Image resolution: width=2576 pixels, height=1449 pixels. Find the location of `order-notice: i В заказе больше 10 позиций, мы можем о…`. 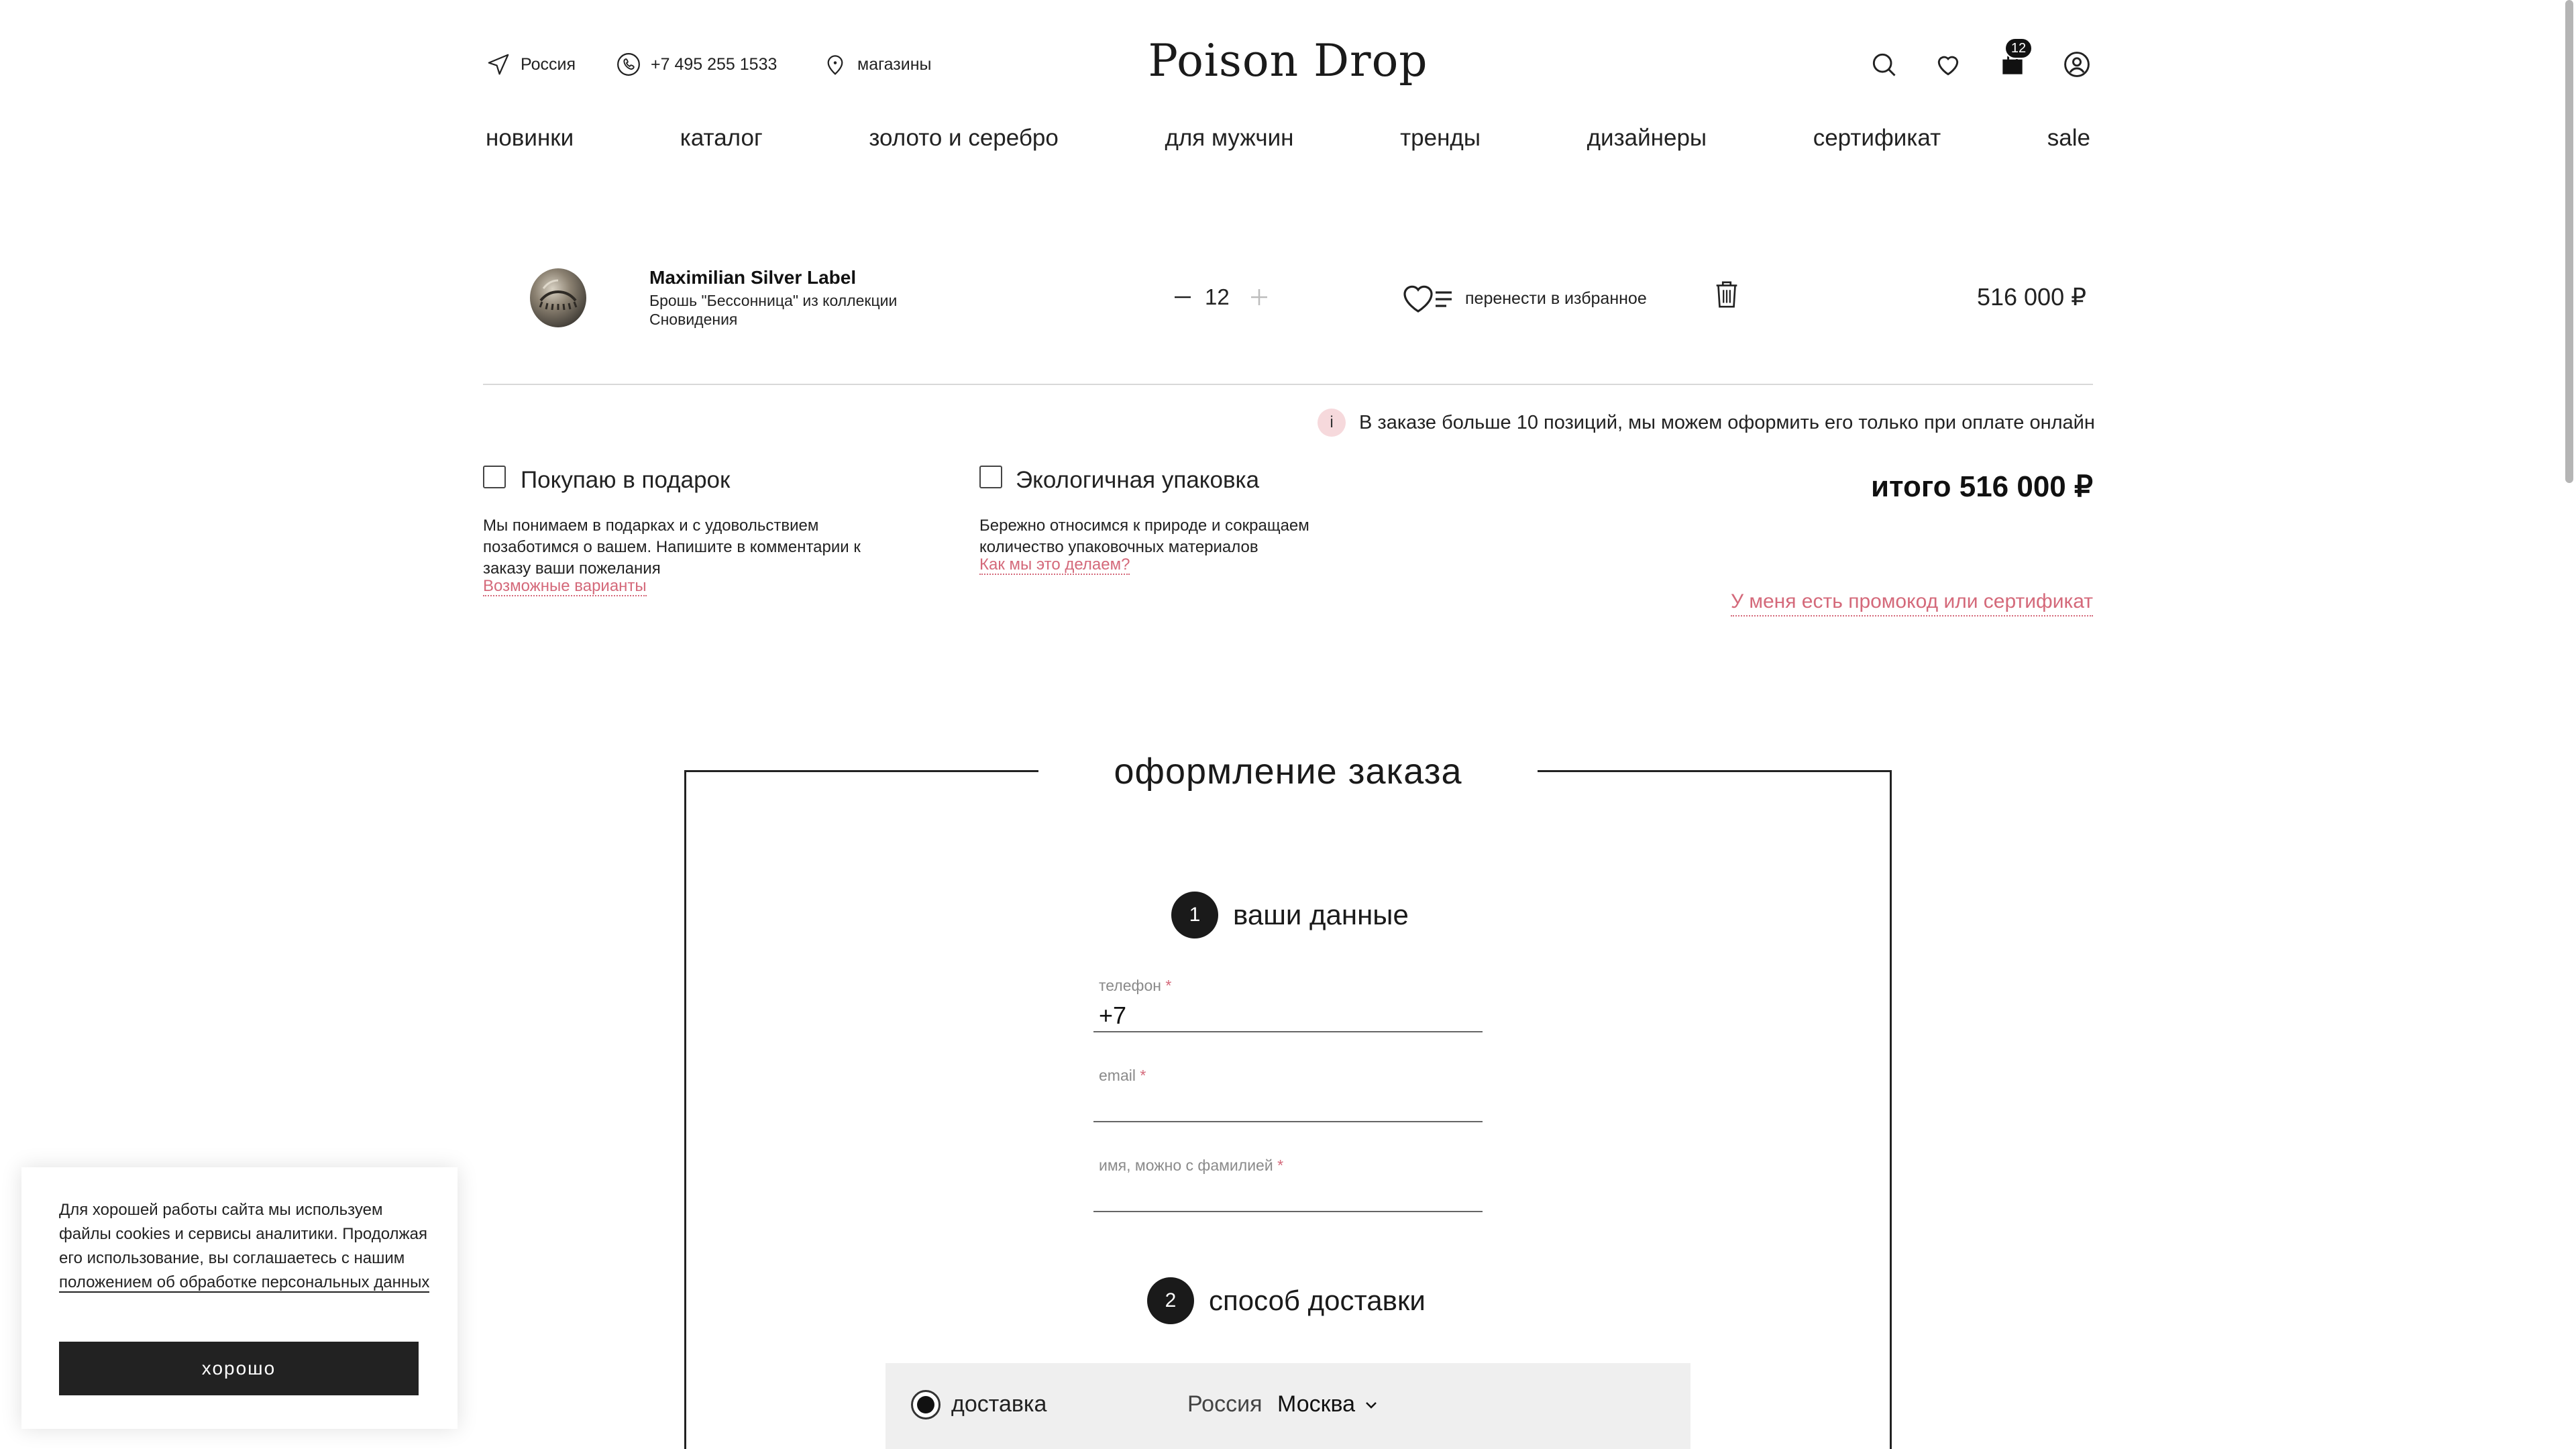

order-notice: i В заказе больше 10 позиций, мы можем о… is located at coordinates (1706, 422).